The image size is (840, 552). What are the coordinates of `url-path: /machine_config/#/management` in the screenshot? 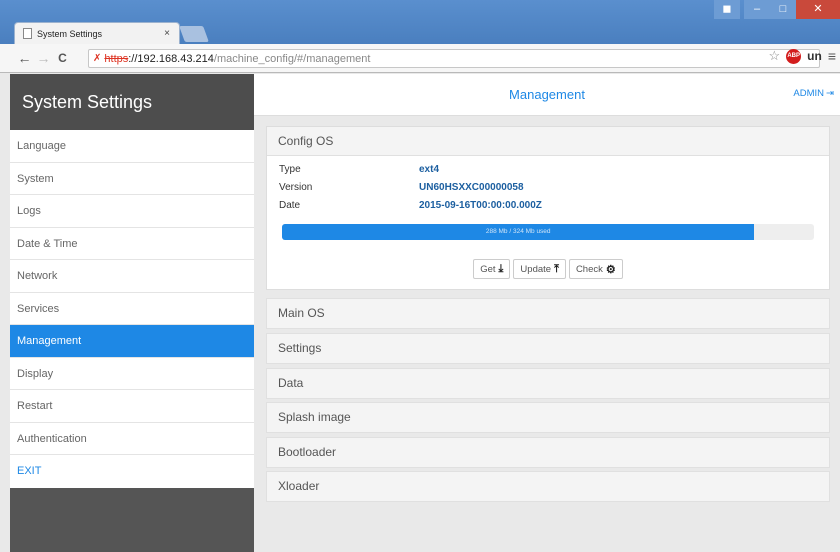 It's located at (292, 58).